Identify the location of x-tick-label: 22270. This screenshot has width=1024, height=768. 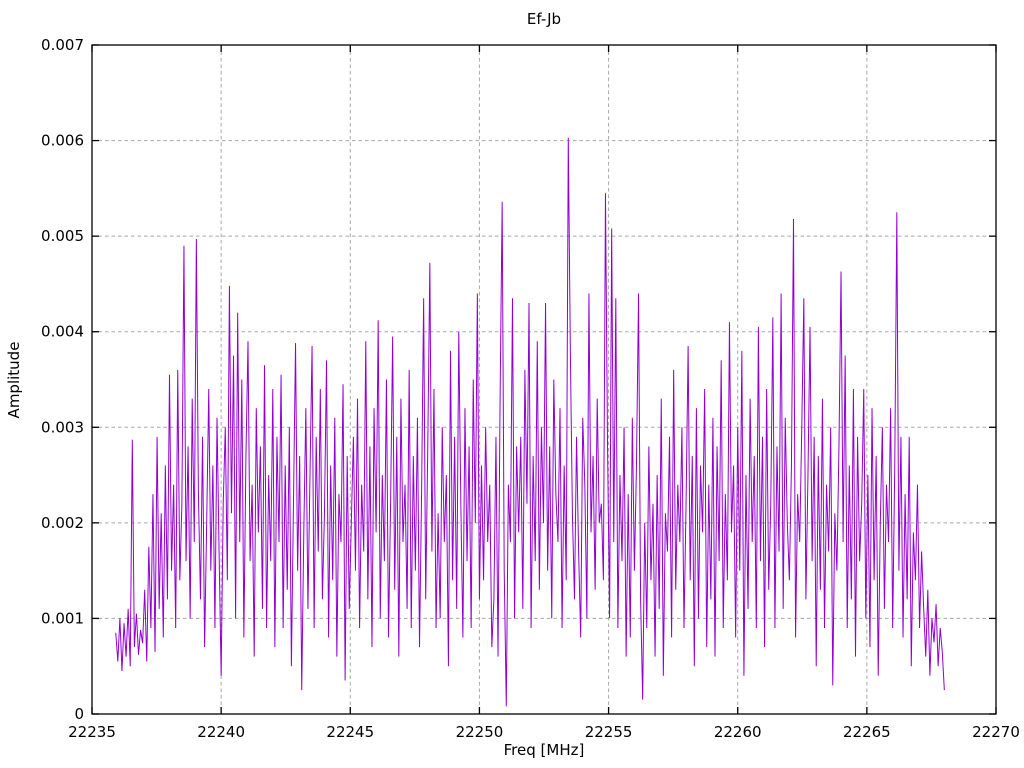
(996, 732).